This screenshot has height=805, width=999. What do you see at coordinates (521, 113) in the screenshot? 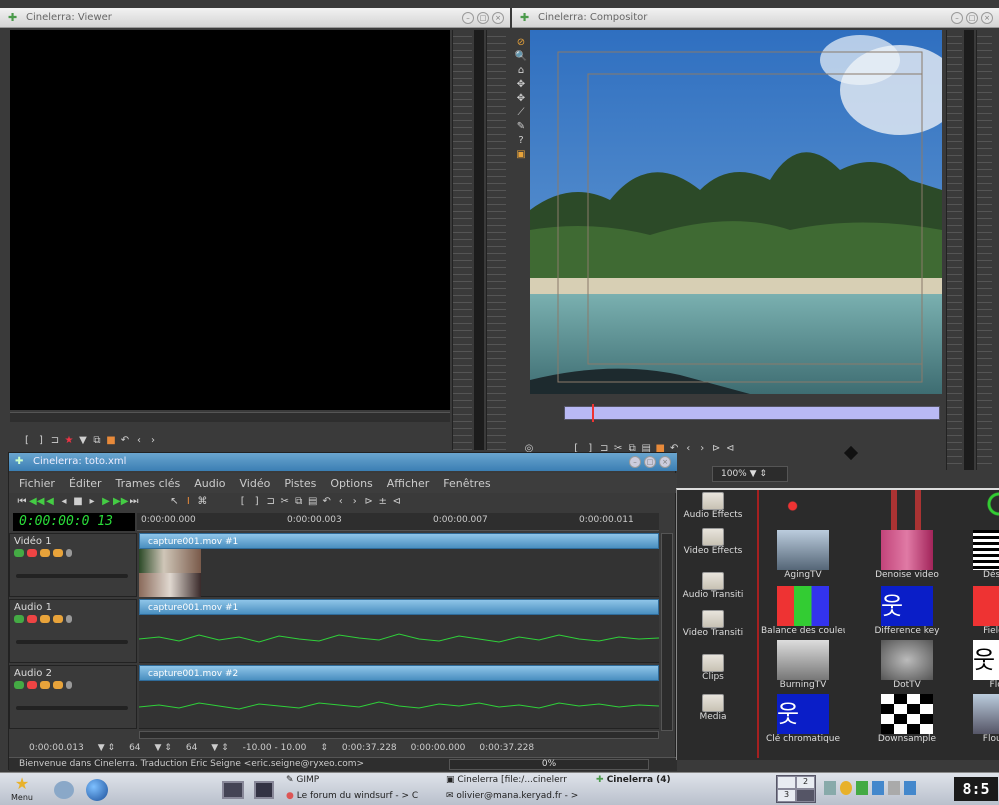
I see `crop-icon: ⟋` at bounding box center [521, 113].